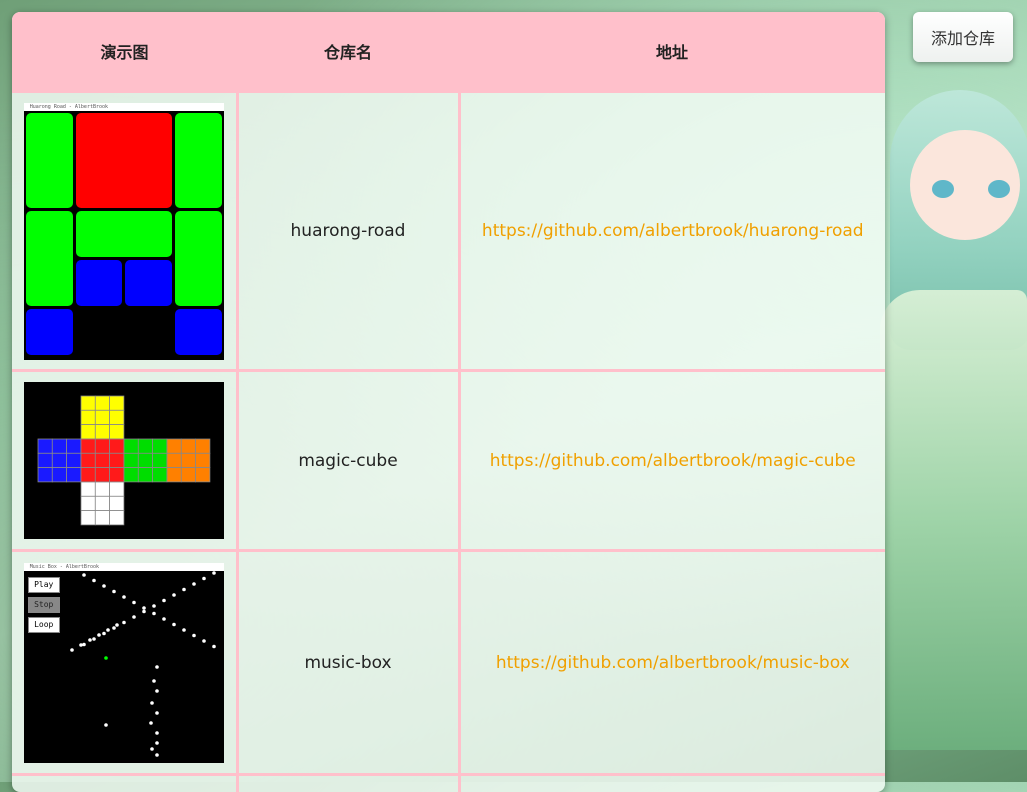  What do you see at coordinates (124, 235) in the screenshot?
I see `huarong-board` at bounding box center [124, 235].